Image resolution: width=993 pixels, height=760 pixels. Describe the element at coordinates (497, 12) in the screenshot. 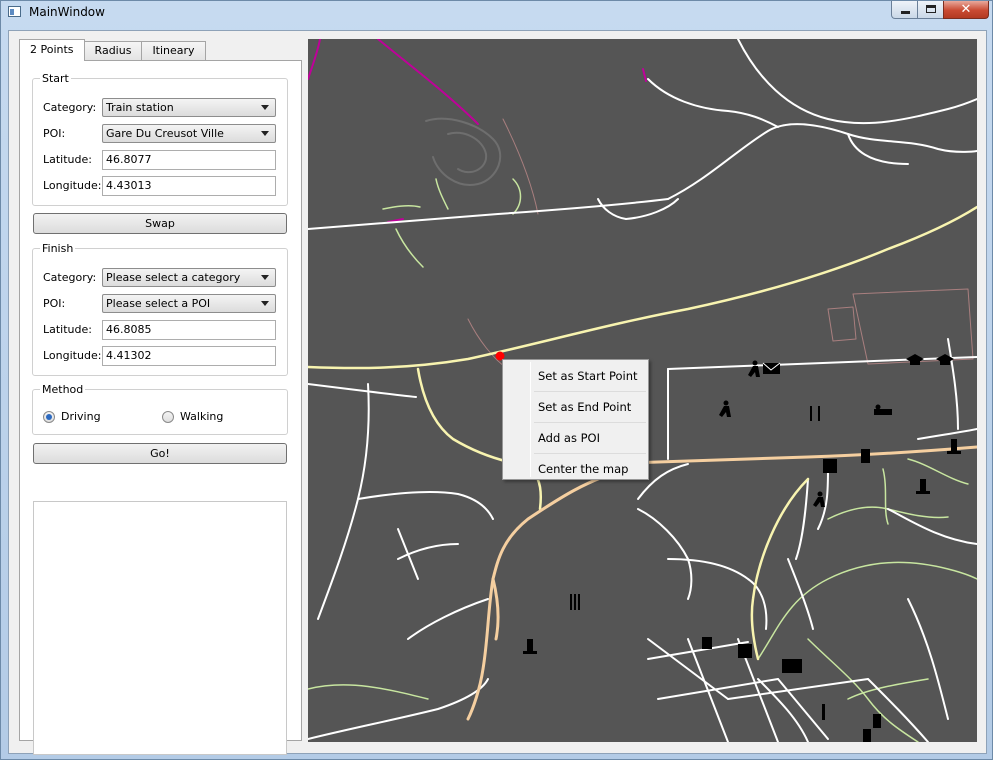

I see `title-bar: MainWindow ✕` at that location.